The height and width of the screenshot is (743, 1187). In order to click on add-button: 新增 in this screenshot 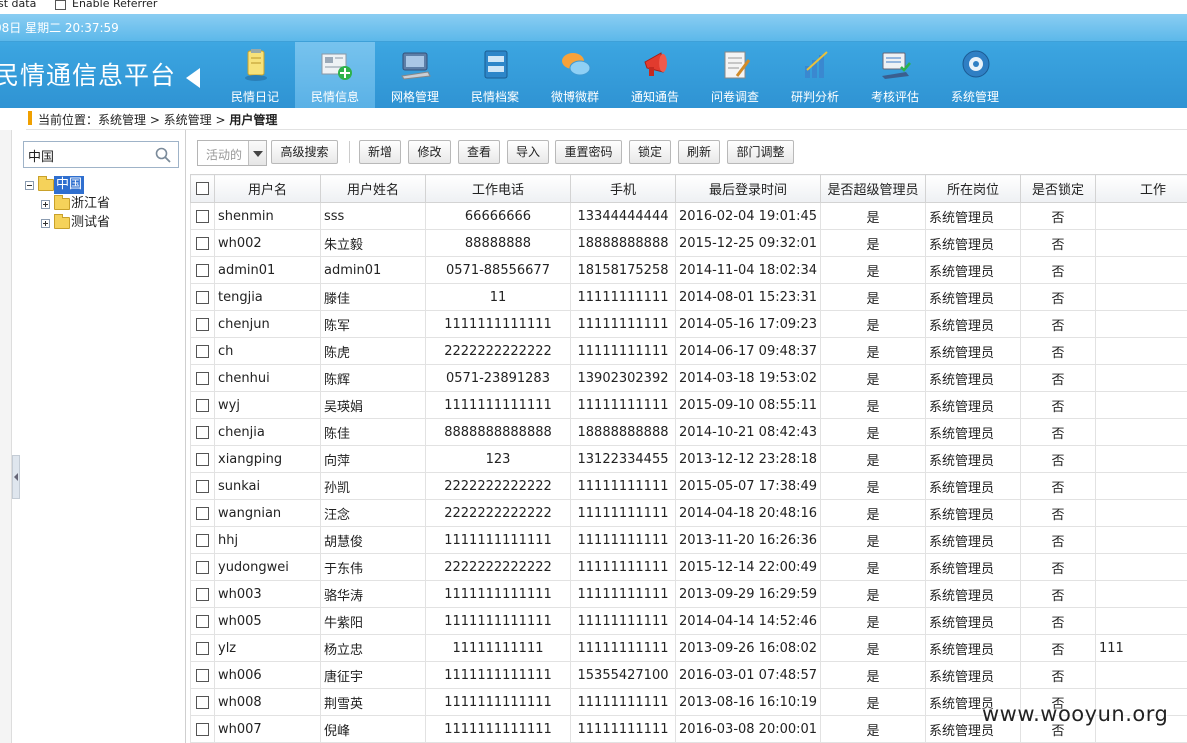, I will do `click(380, 152)`.